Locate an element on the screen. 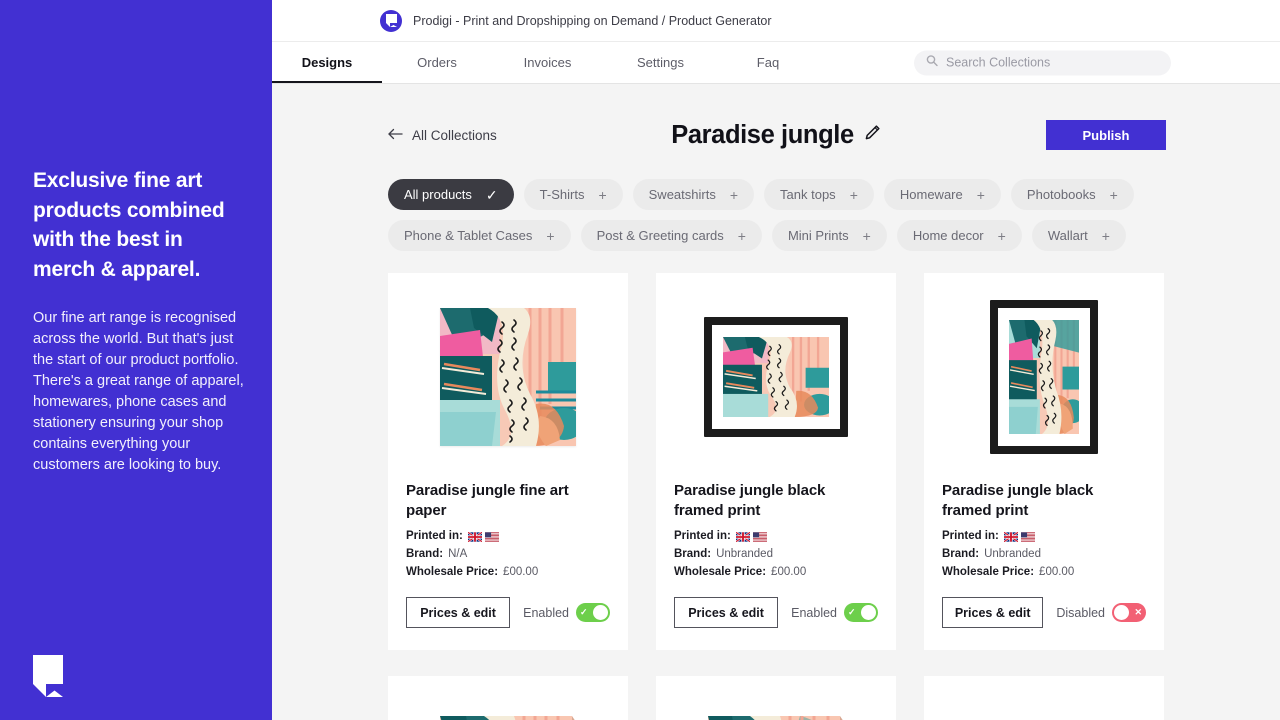  product-enabled-toggle-group: Disabled ✕ is located at coordinates (1101, 613).